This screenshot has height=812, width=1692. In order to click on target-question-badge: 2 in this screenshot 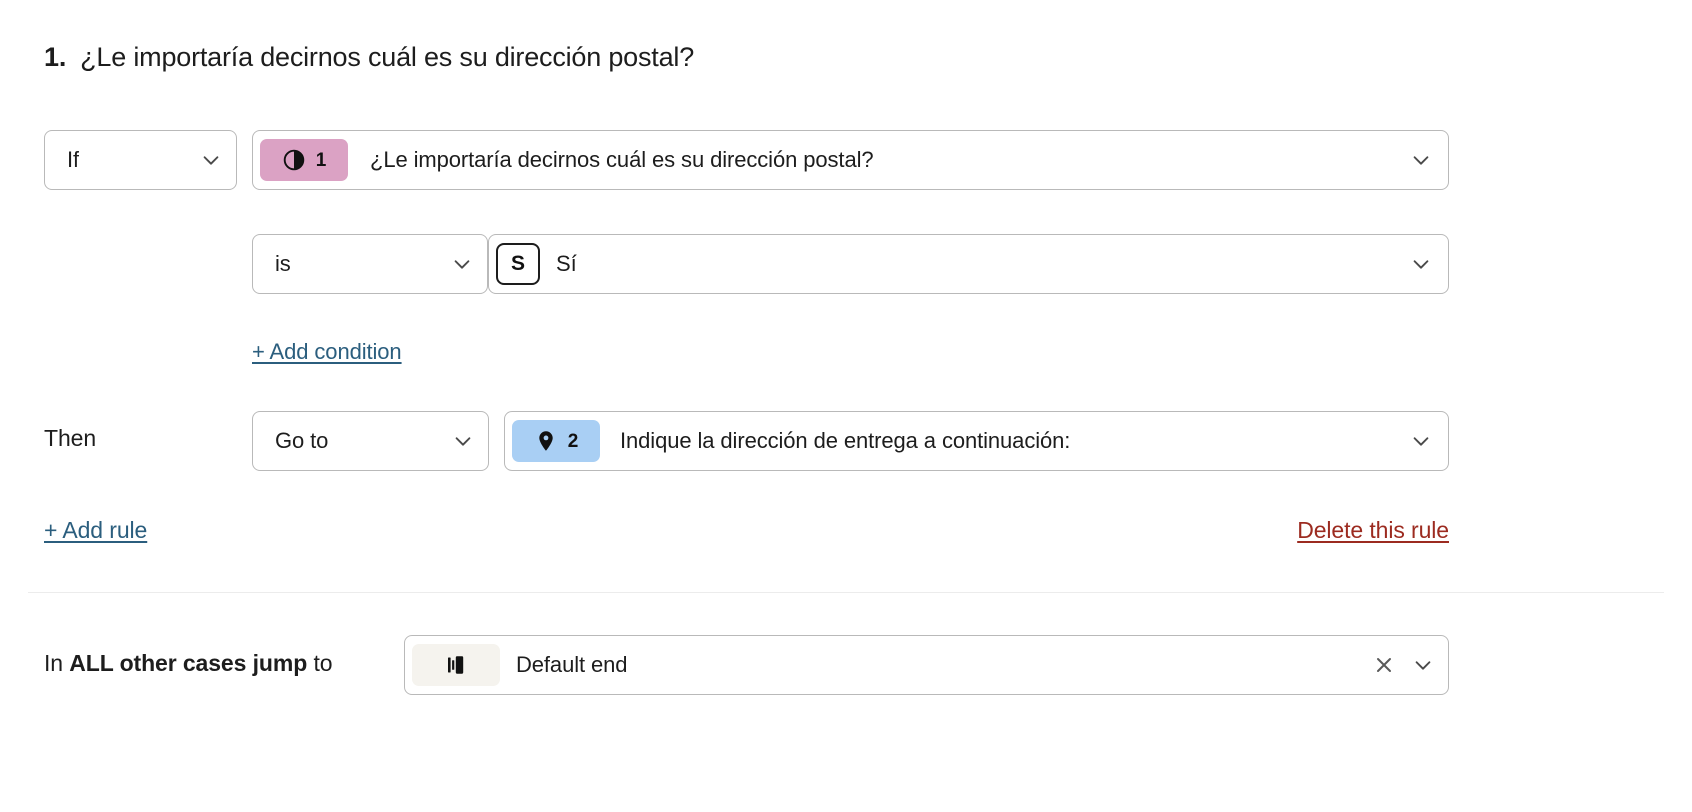, I will do `click(556, 441)`.